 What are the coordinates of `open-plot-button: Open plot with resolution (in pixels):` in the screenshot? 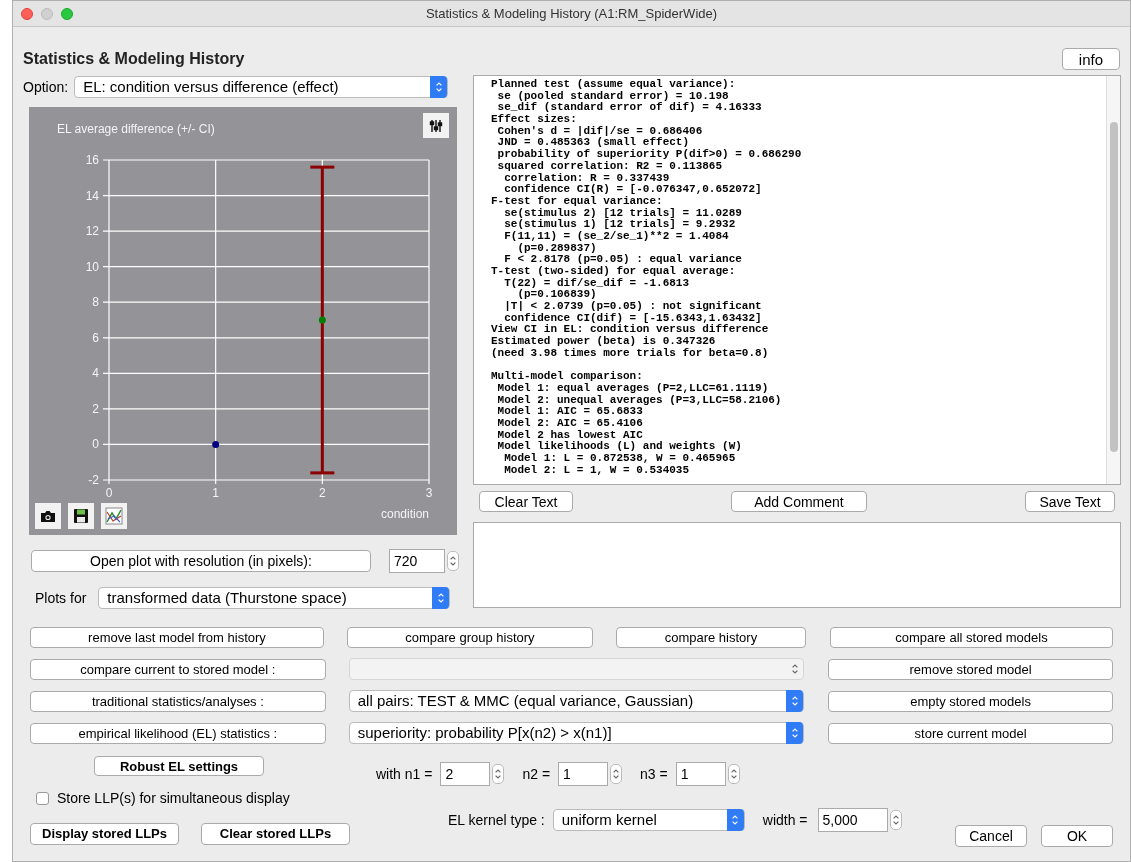 It's located at (201, 561).